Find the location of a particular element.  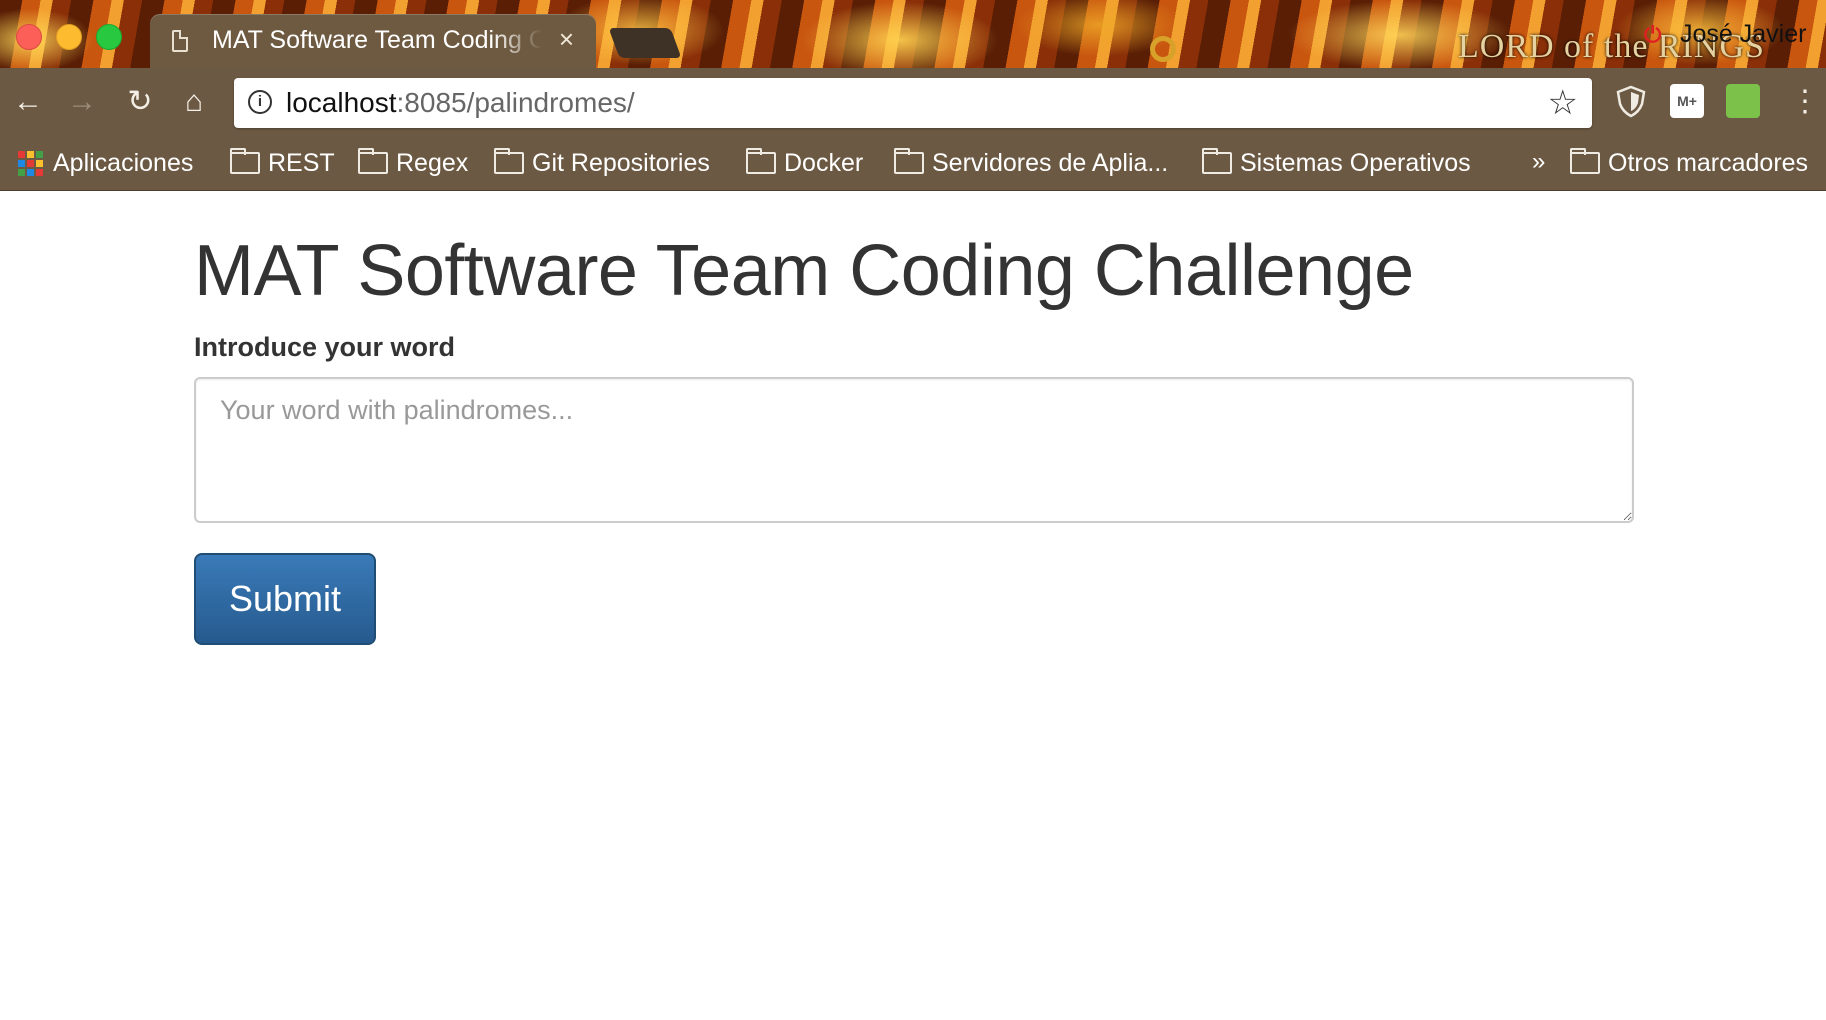

m-plus-extension-icon: M+ is located at coordinates (1687, 101).